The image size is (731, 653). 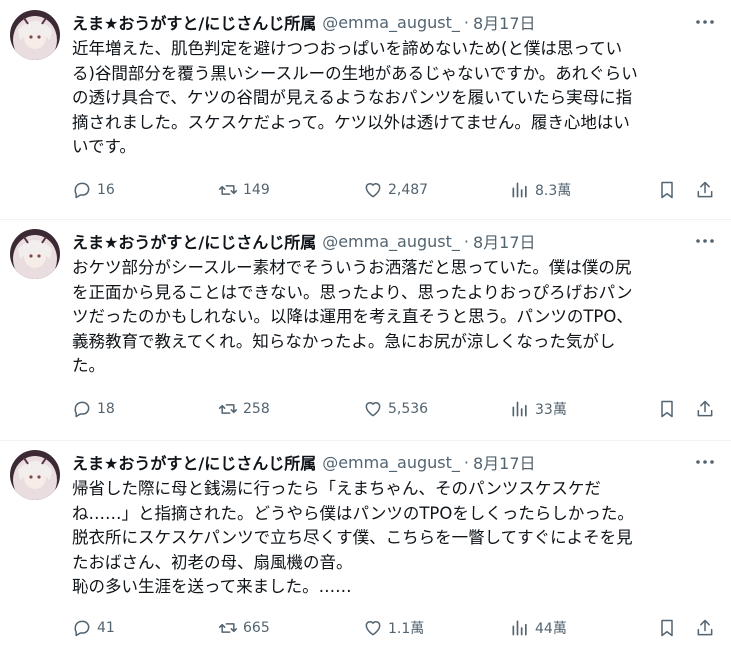 I want to click on retweet-count: 665, so click(x=256, y=628).